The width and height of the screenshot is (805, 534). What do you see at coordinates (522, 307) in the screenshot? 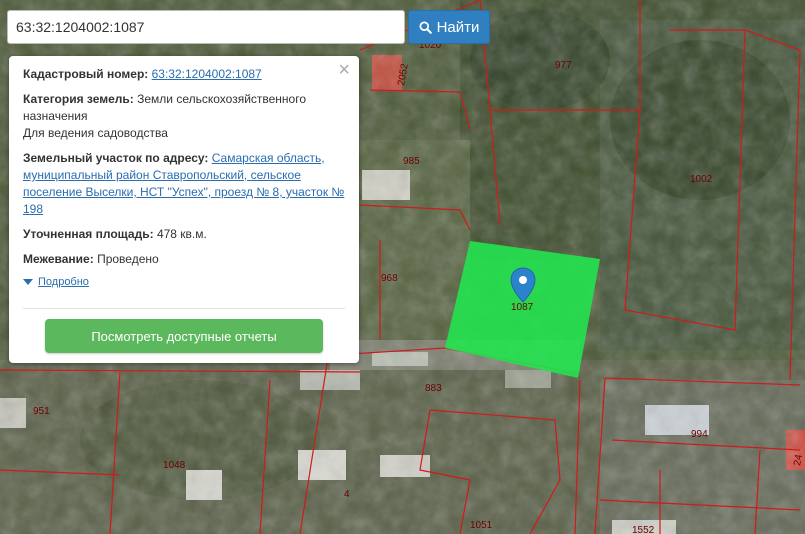
I see `plot-label-1087: 1087` at bounding box center [522, 307].